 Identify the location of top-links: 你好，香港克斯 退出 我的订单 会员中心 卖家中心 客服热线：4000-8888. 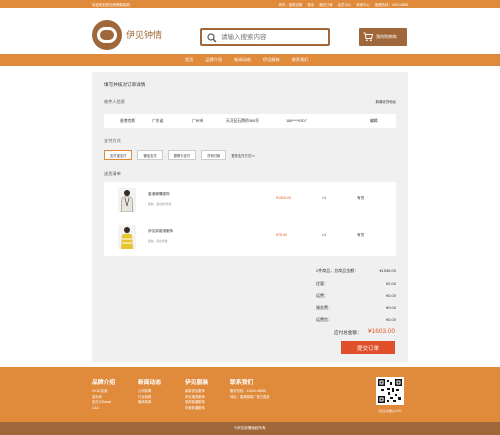
(343, 4).